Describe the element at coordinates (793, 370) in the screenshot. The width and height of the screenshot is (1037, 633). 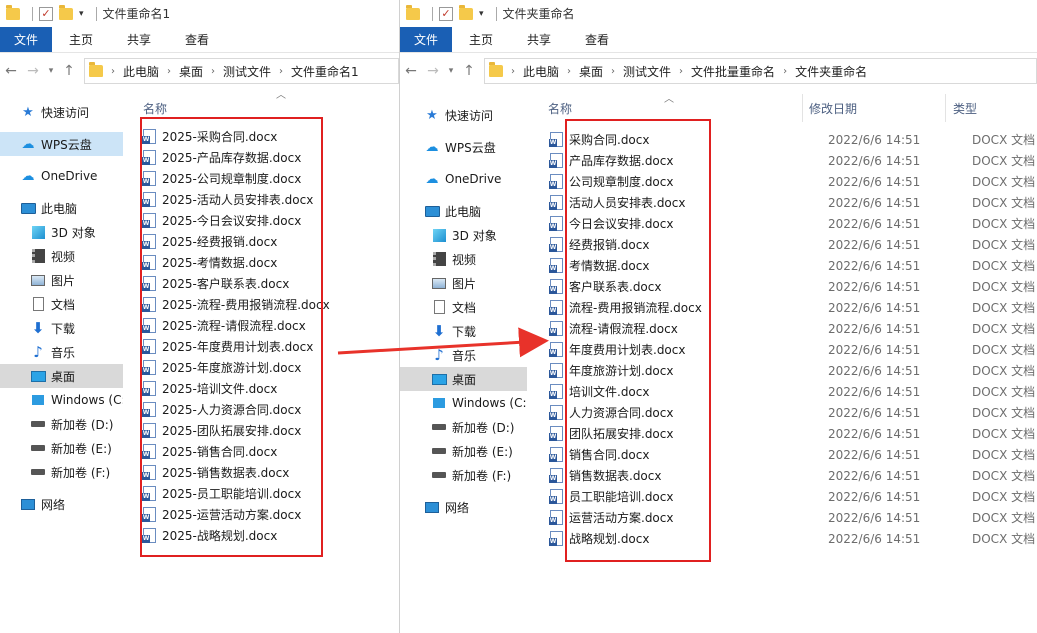
I see `file-row: 年度旅游计划.docx 2022/6/6 14:51 DOCX 文档` at that location.